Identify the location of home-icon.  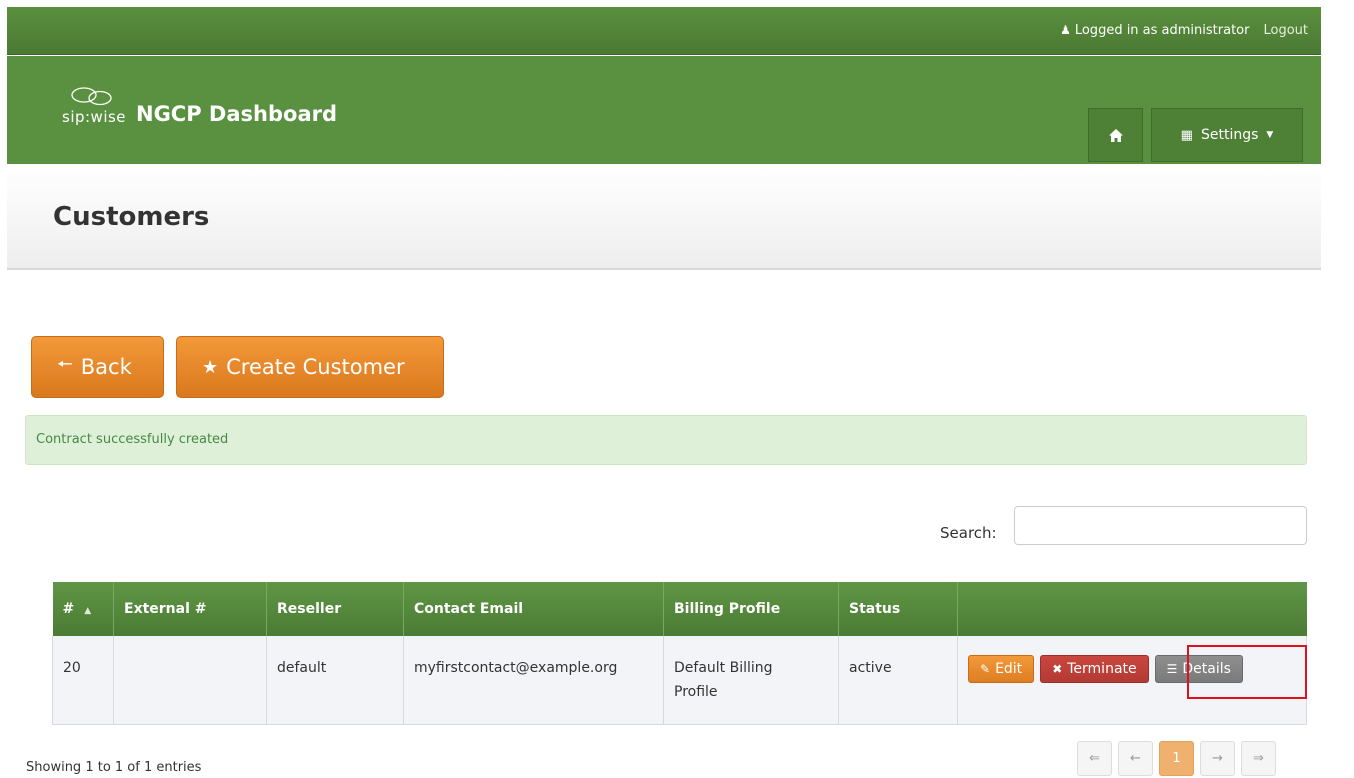
(1115, 135).